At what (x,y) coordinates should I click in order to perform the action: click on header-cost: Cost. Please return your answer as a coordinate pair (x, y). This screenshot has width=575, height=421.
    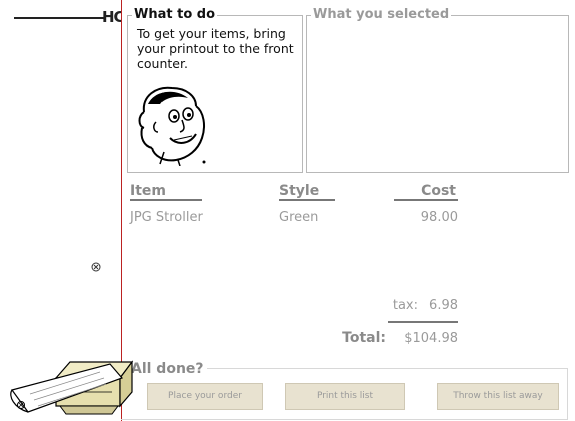
    Looking at the image, I should click on (438, 191).